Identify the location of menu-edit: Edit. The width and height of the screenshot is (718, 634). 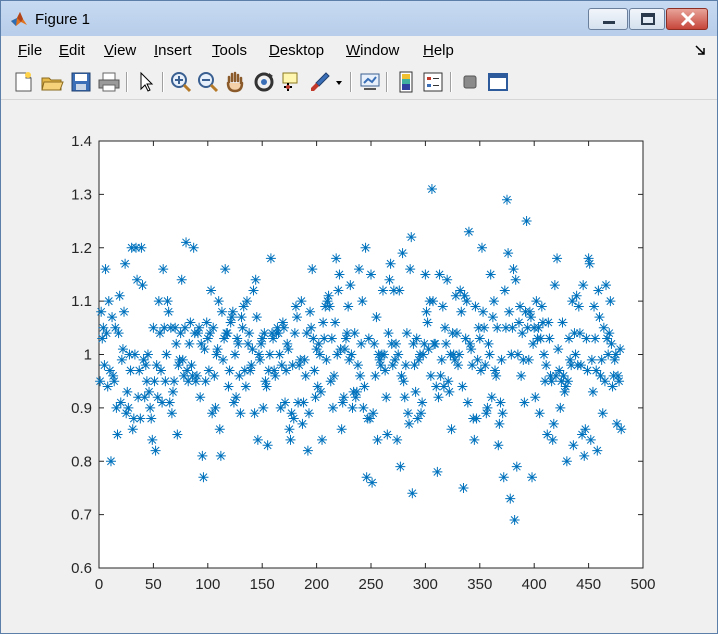
(72, 50).